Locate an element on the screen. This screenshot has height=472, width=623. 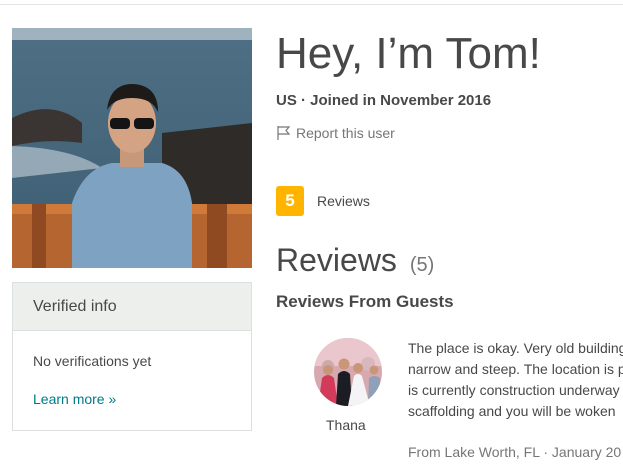
review-text-line: scaffolding and you will be woken is located at coordinates (512, 411).